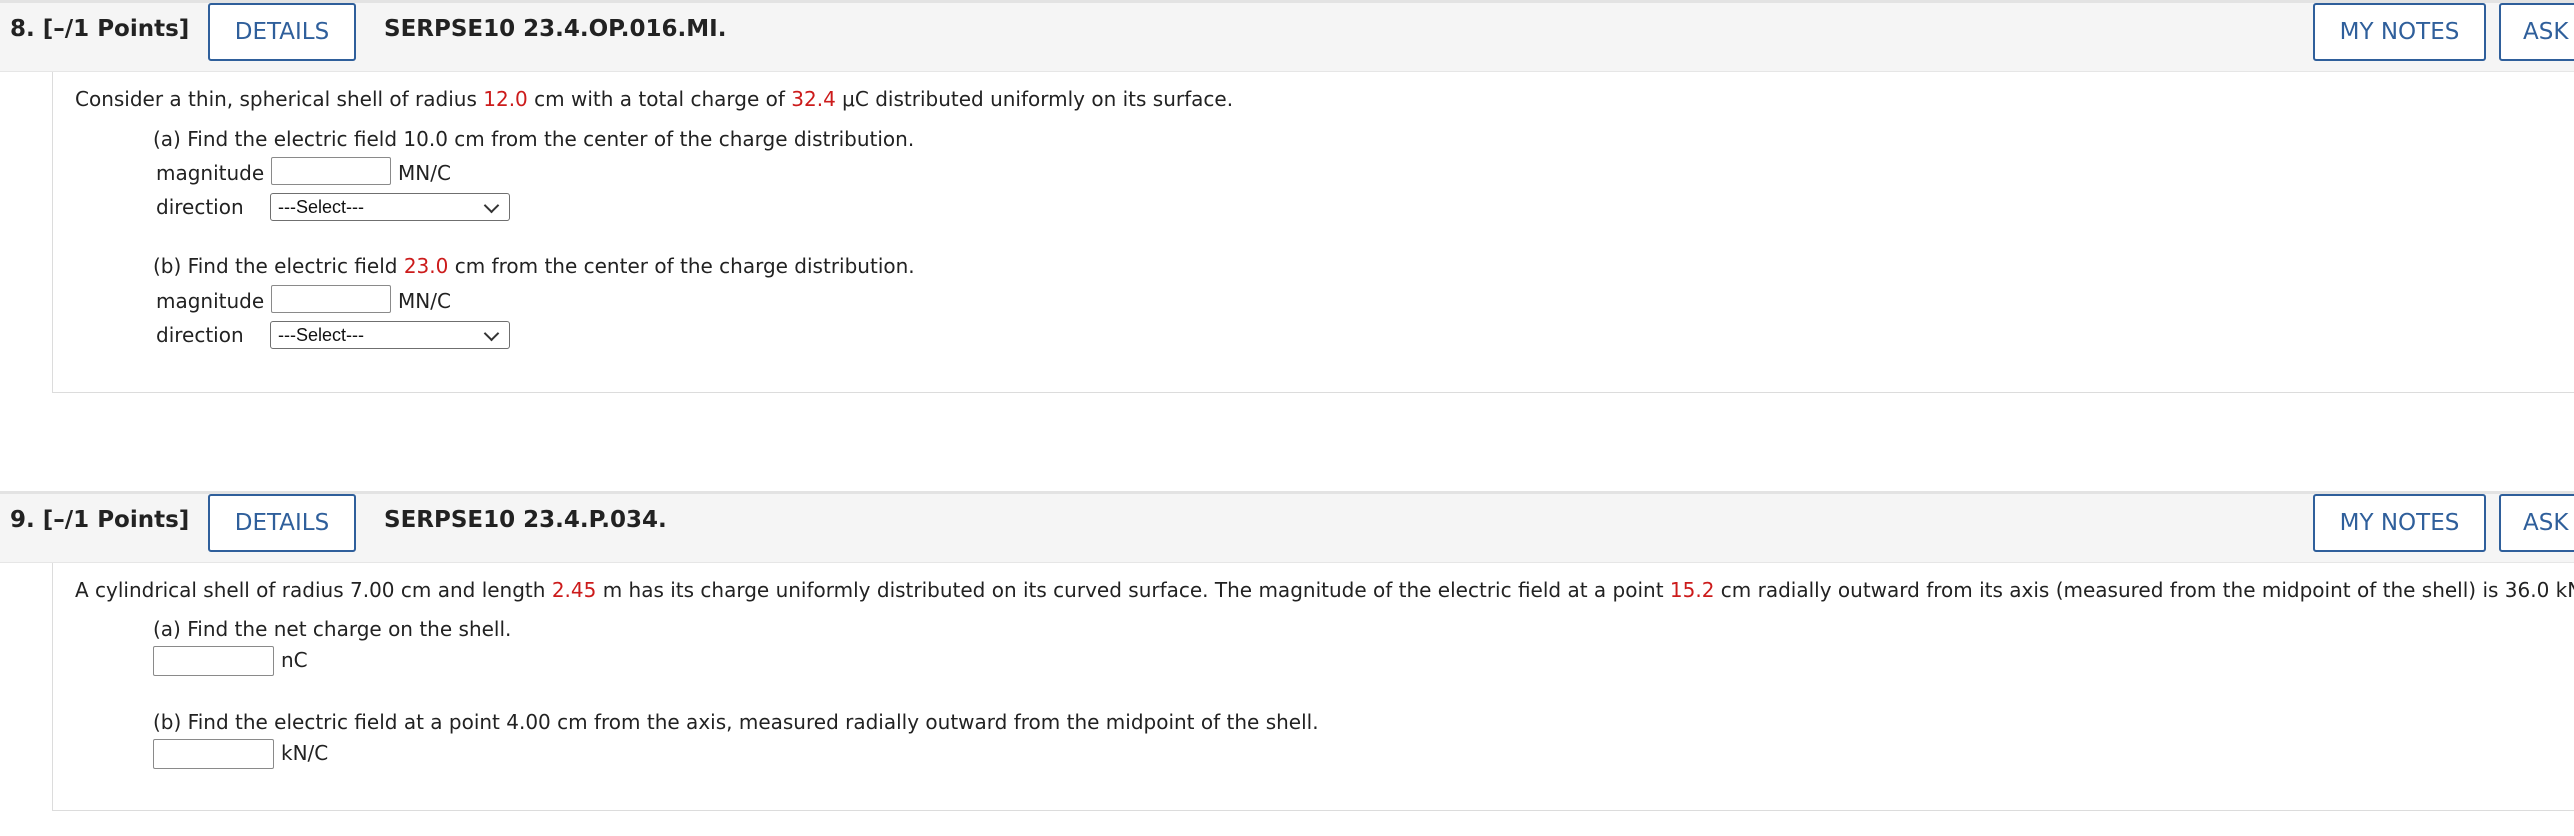 The image size is (2574, 836). Describe the element at coordinates (210, 173) in the screenshot. I see `question-8-part-a-magnitude-label: magnitude` at that location.